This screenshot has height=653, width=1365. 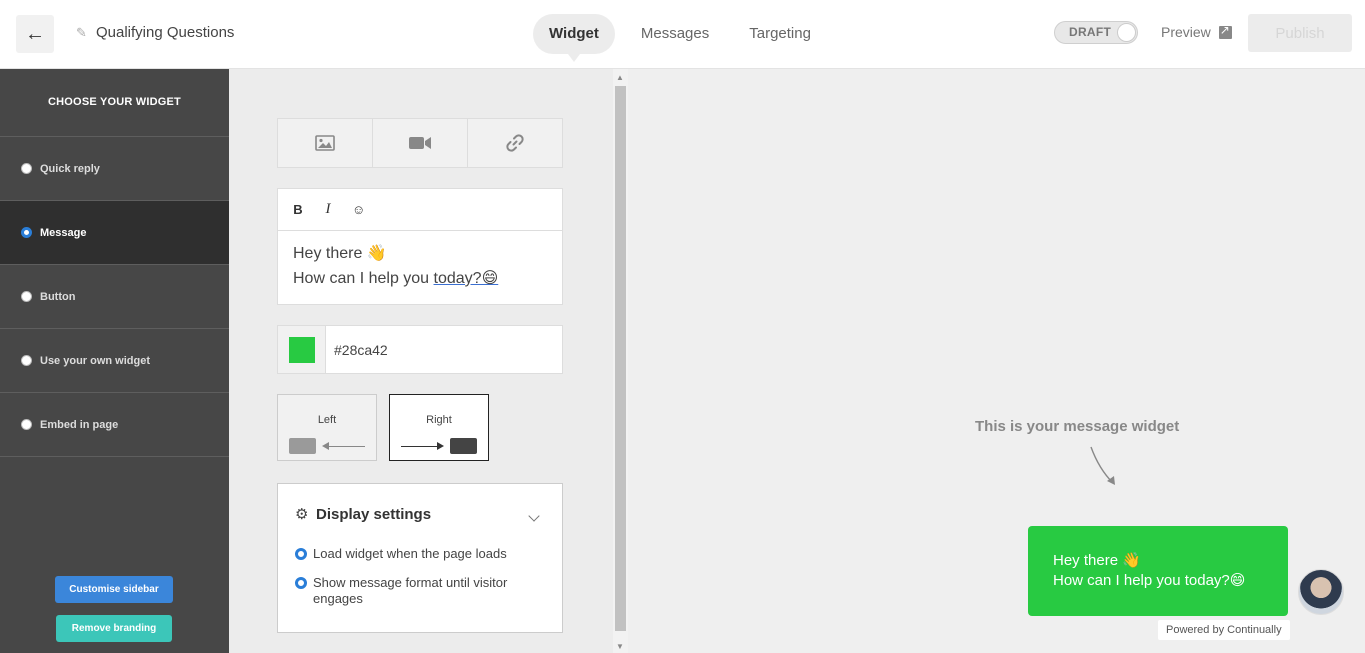 What do you see at coordinates (1149, 580) in the screenshot?
I see `bubble-line-2: How can I help you today?😄` at bounding box center [1149, 580].